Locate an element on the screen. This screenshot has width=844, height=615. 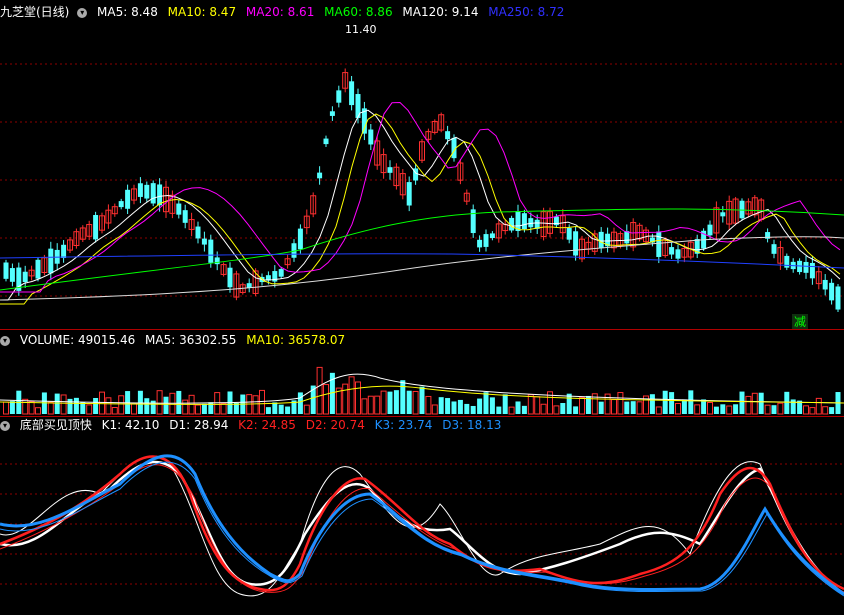
k3-label: K3: 23.74 is located at coordinates (403, 425).